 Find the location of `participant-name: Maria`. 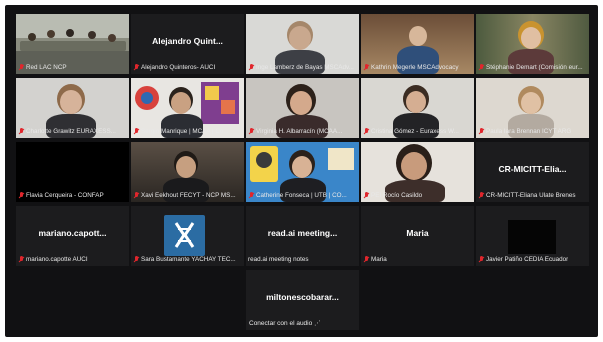

participant-name: Maria is located at coordinates (417, 259).